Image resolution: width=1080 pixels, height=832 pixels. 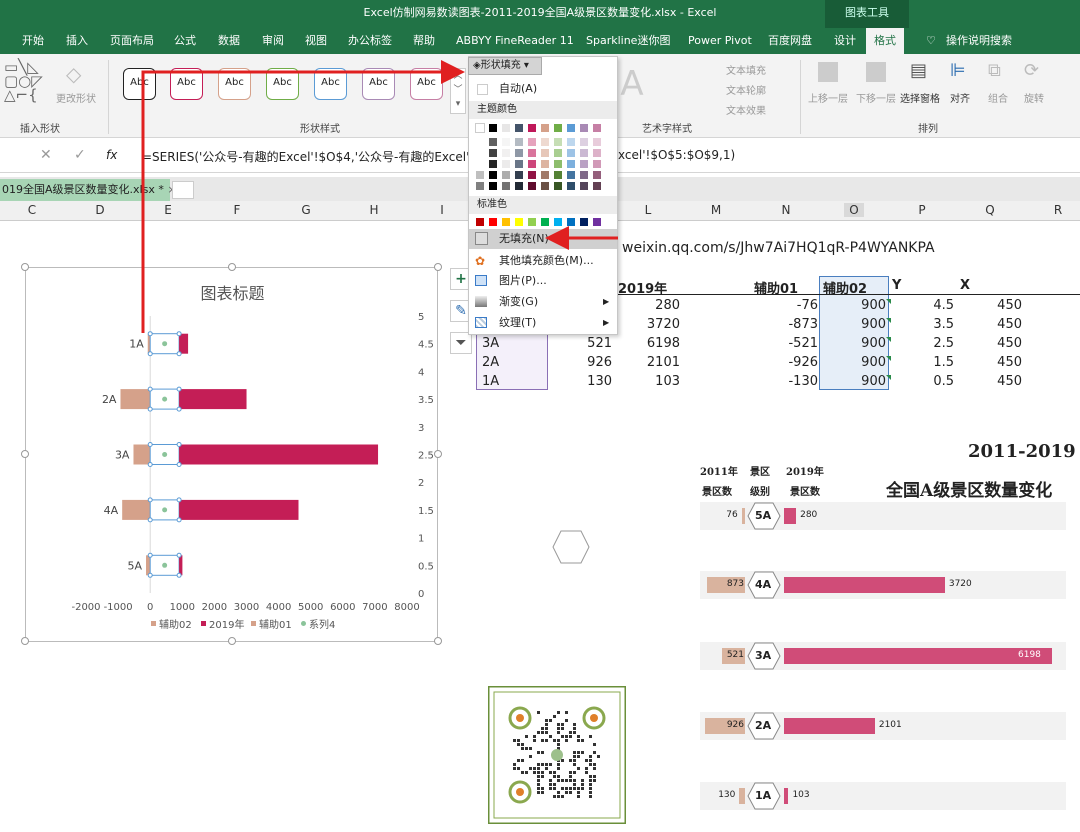 I want to click on shape-style-4: Abc, so click(x=282, y=84).